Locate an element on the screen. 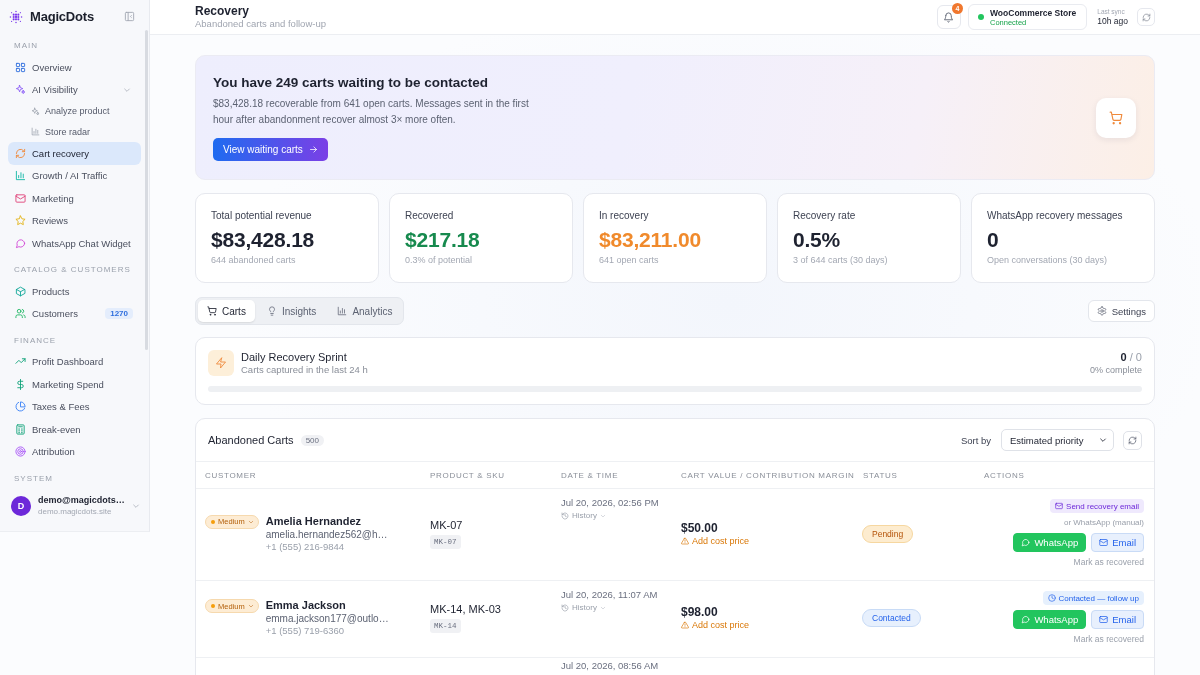  stat-value: $217.18 is located at coordinates (443, 240).